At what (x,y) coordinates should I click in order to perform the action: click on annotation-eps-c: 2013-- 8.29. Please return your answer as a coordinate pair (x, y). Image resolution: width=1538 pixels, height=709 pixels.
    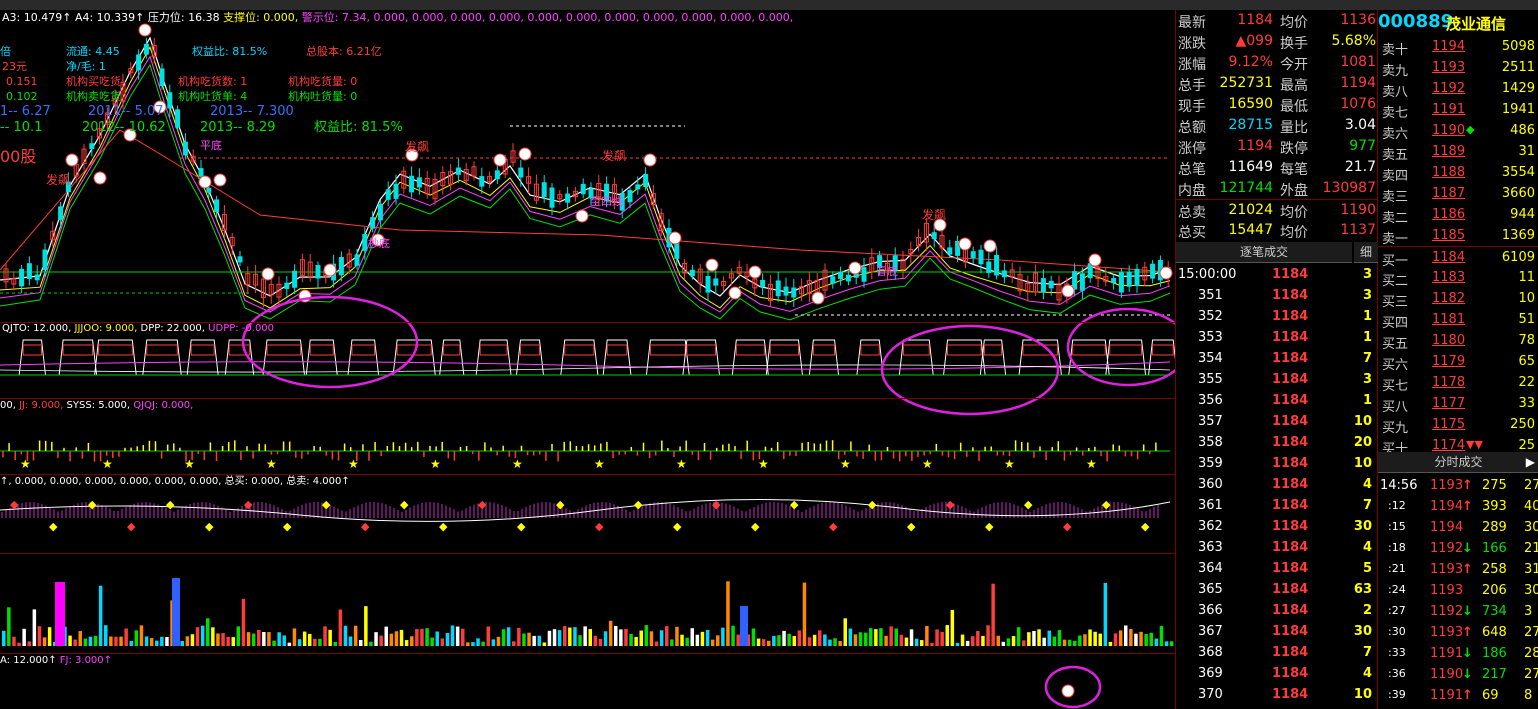
    Looking at the image, I should click on (238, 127).